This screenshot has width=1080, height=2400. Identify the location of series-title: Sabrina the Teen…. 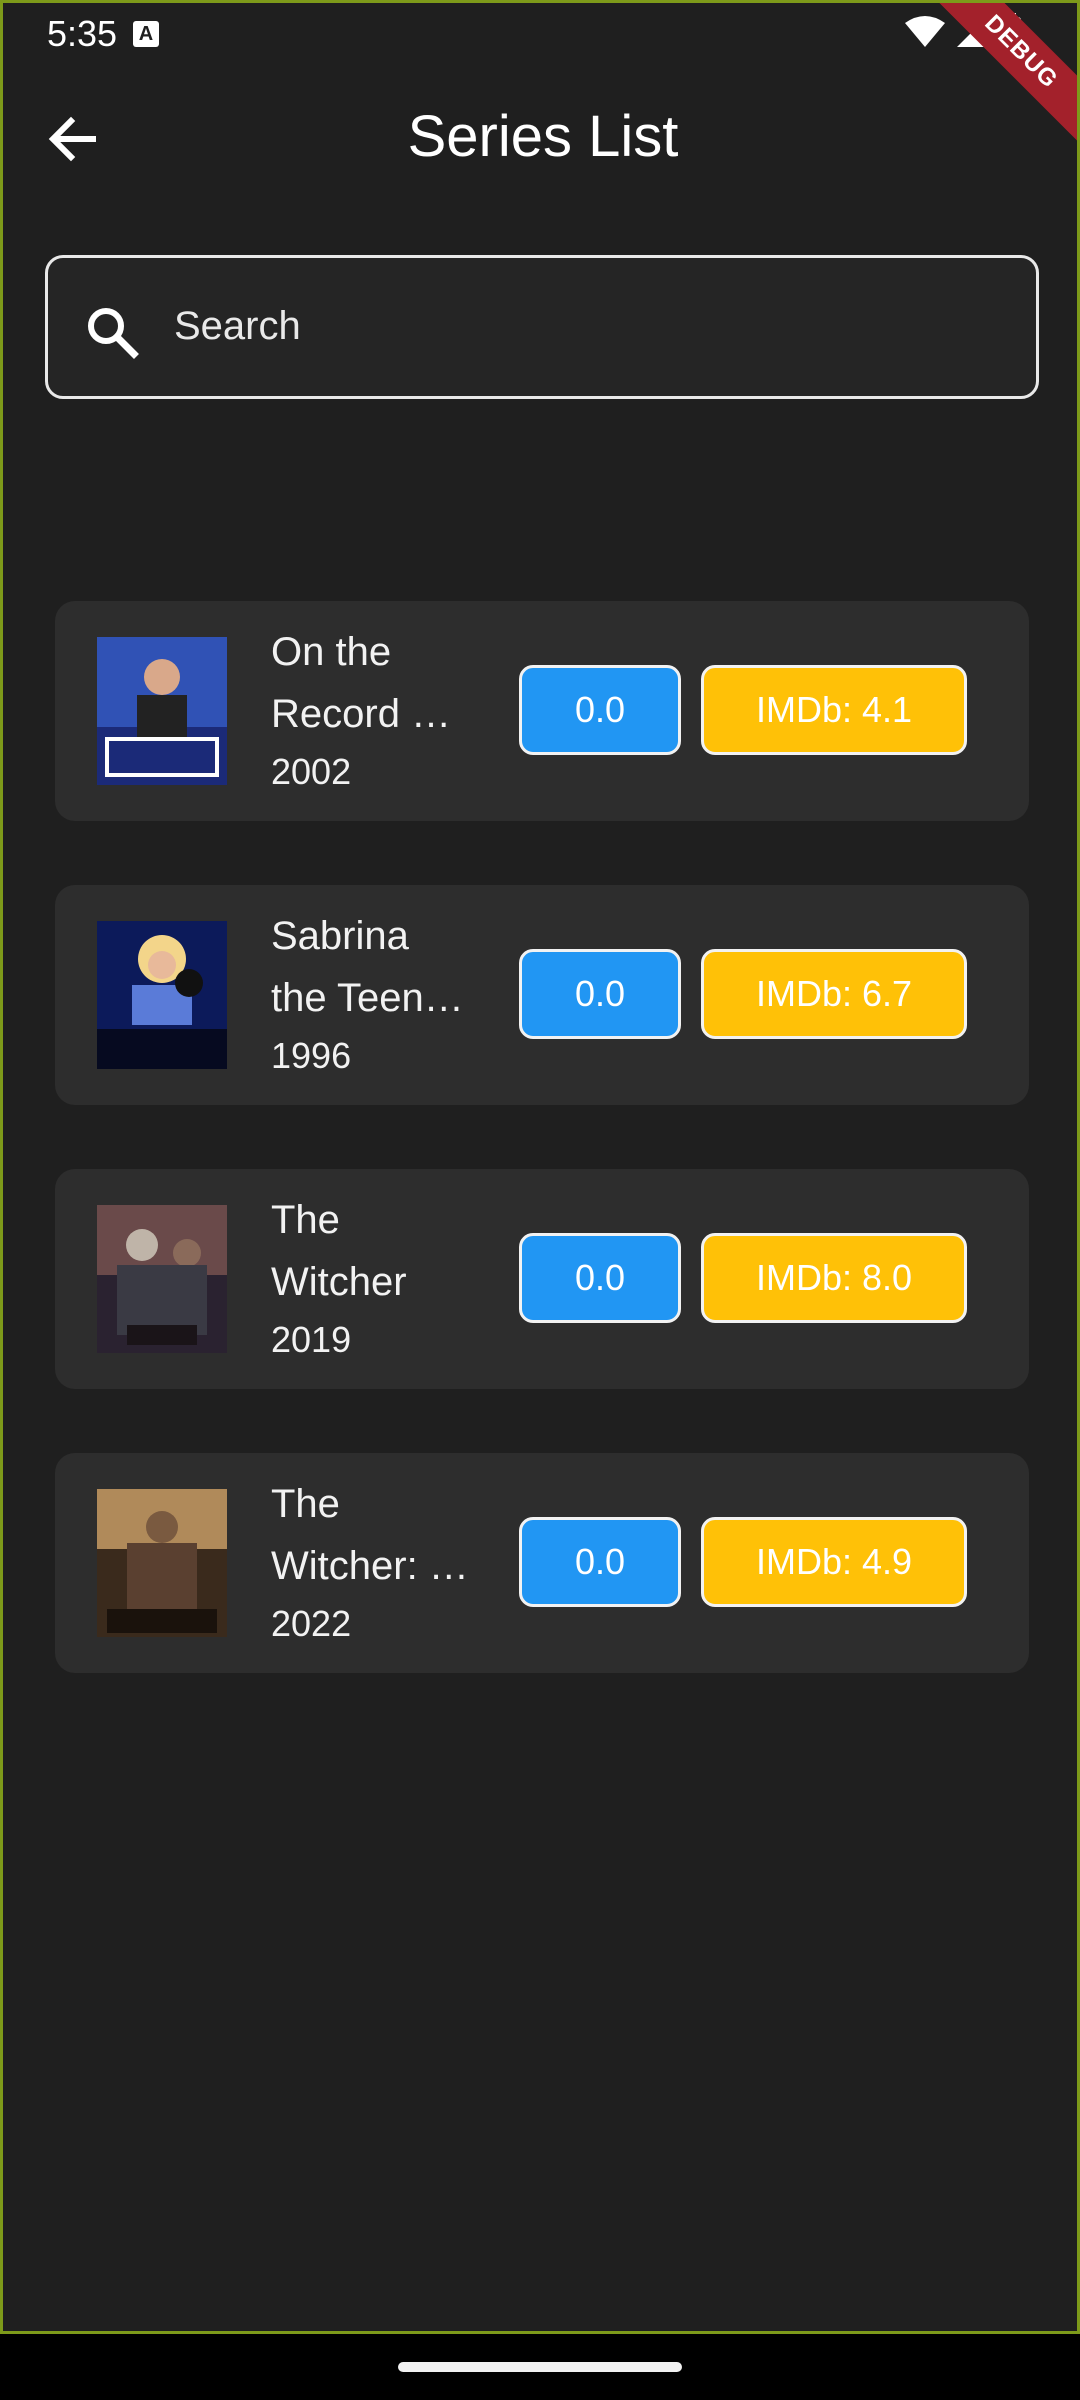
(367, 967).